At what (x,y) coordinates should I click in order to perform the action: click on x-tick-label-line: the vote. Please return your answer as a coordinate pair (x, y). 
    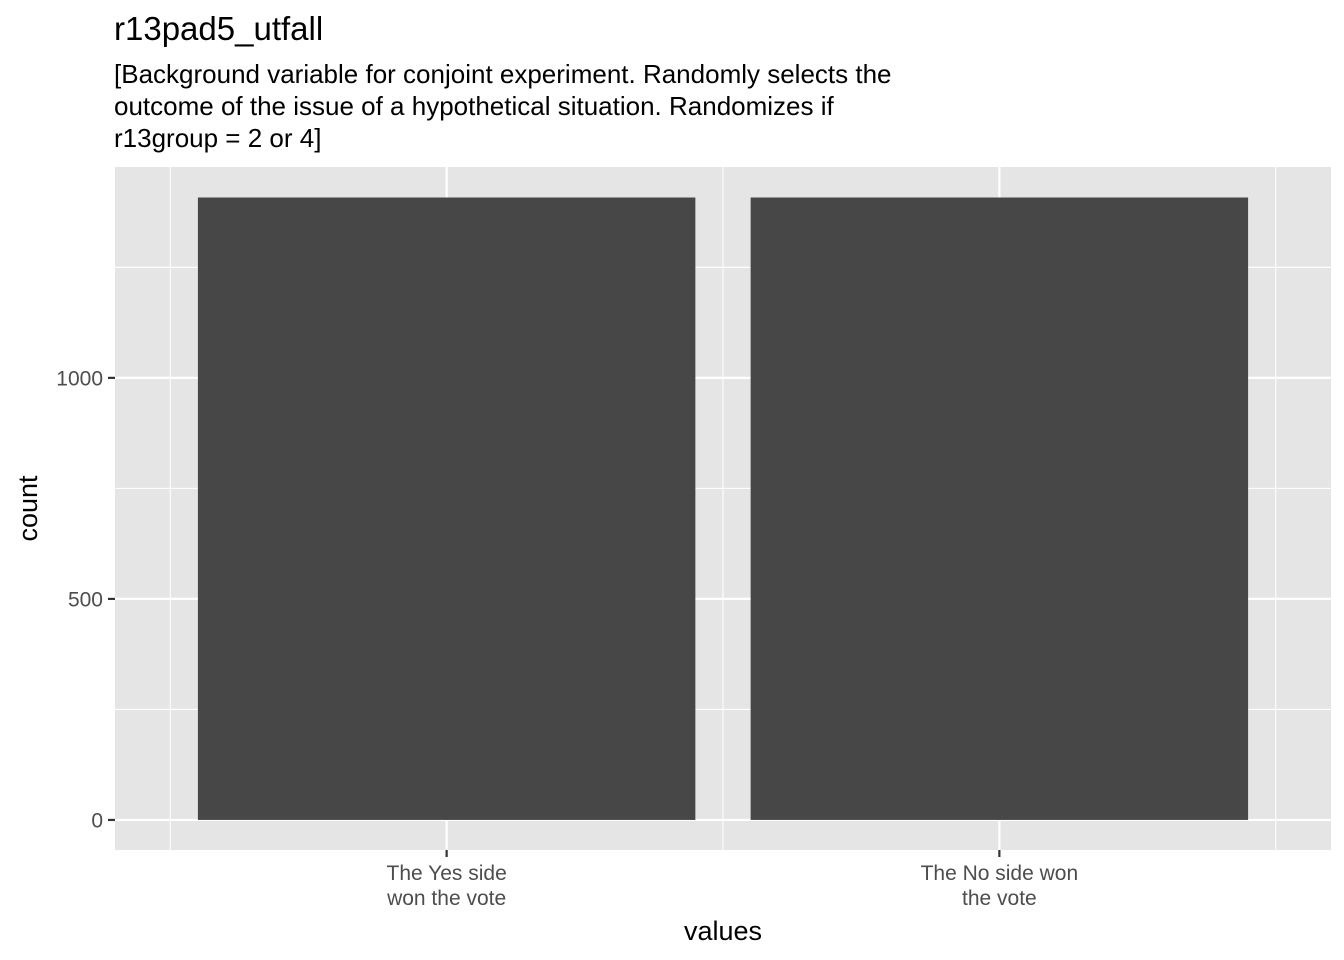
    Looking at the image, I should click on (999, 898).